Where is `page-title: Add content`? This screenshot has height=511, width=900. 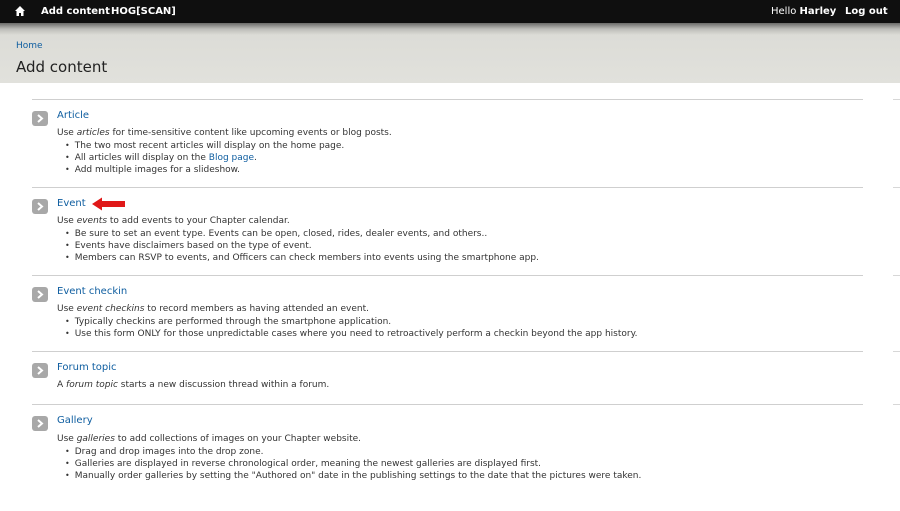
page-title: Add content is located at coordinates (62, 67).